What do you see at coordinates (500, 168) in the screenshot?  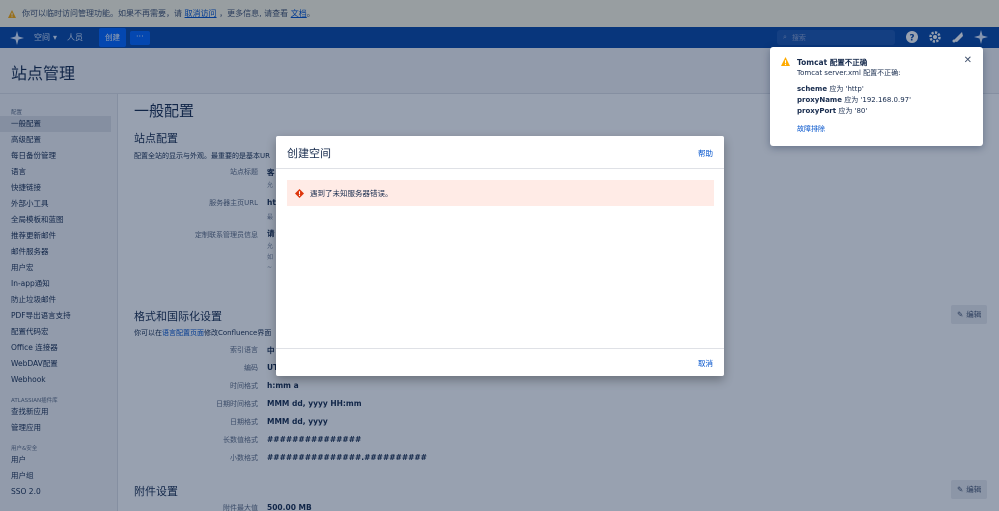 I see `dialog-header-divider` at bounding box center [500, 168].